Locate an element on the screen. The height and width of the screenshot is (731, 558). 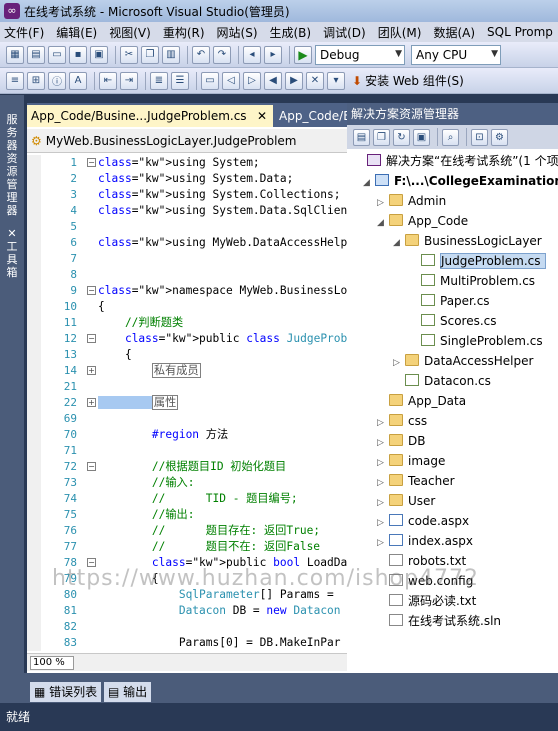
code-line: 5 is located at coordinates (187, 227).